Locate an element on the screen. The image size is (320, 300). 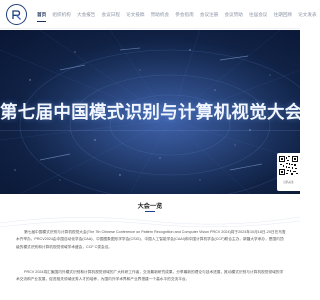
nav-item-schedule: 会议日程 is located at coordinates (111, 14).